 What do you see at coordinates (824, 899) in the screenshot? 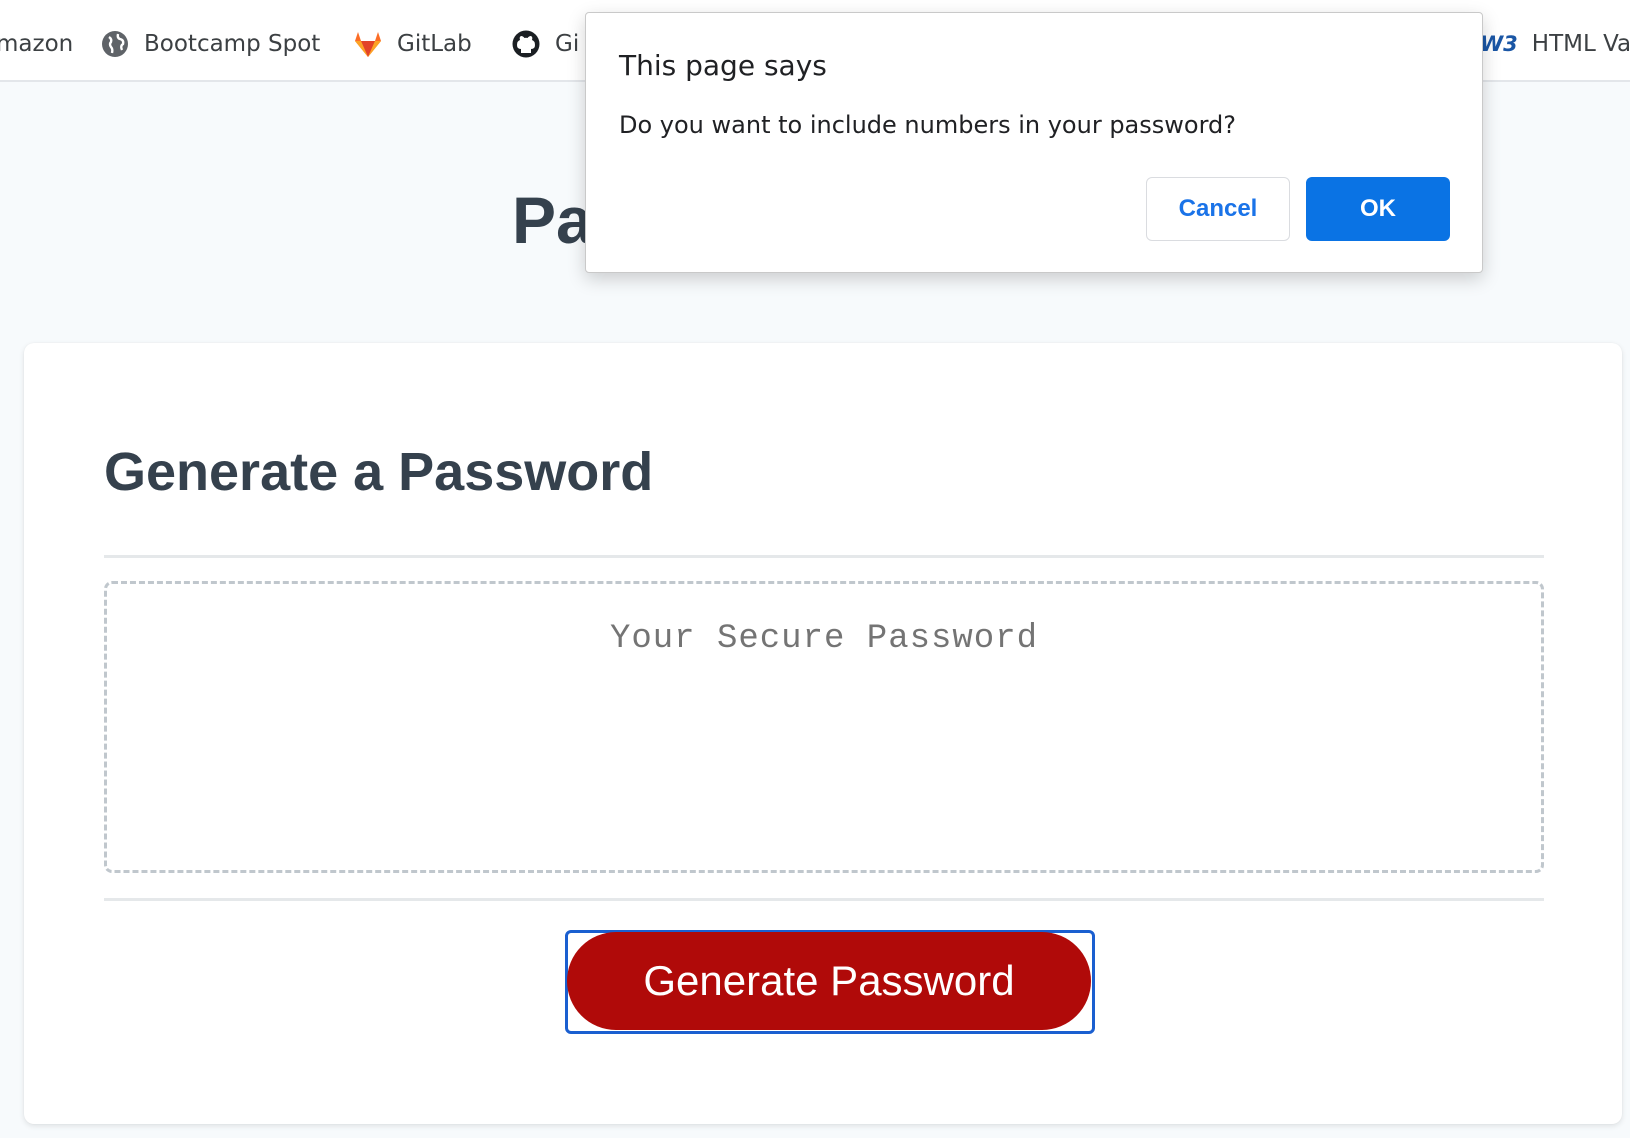
I see `card-footer-divider` at bounding box center [824, 899].